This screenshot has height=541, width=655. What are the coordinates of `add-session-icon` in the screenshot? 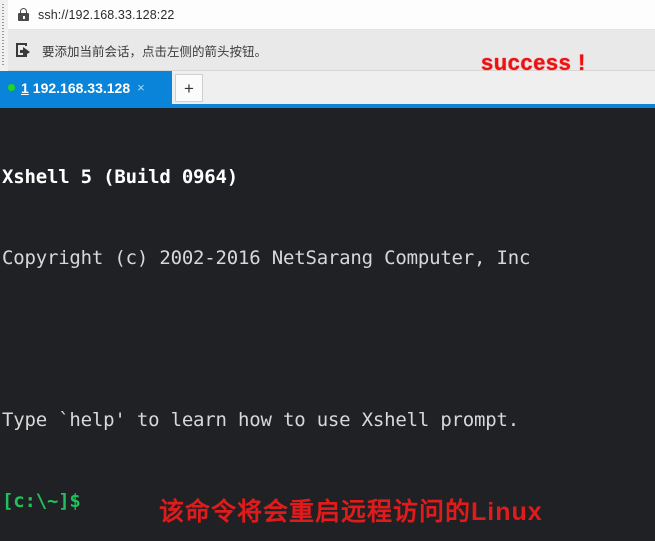 It's located at (25, 50).